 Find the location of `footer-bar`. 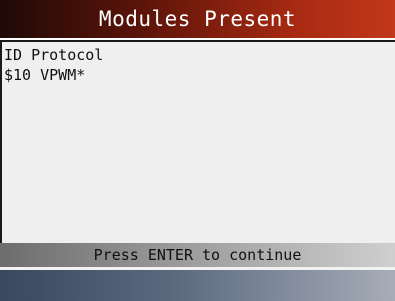

footer-bar is located at coordinates (197, 285).